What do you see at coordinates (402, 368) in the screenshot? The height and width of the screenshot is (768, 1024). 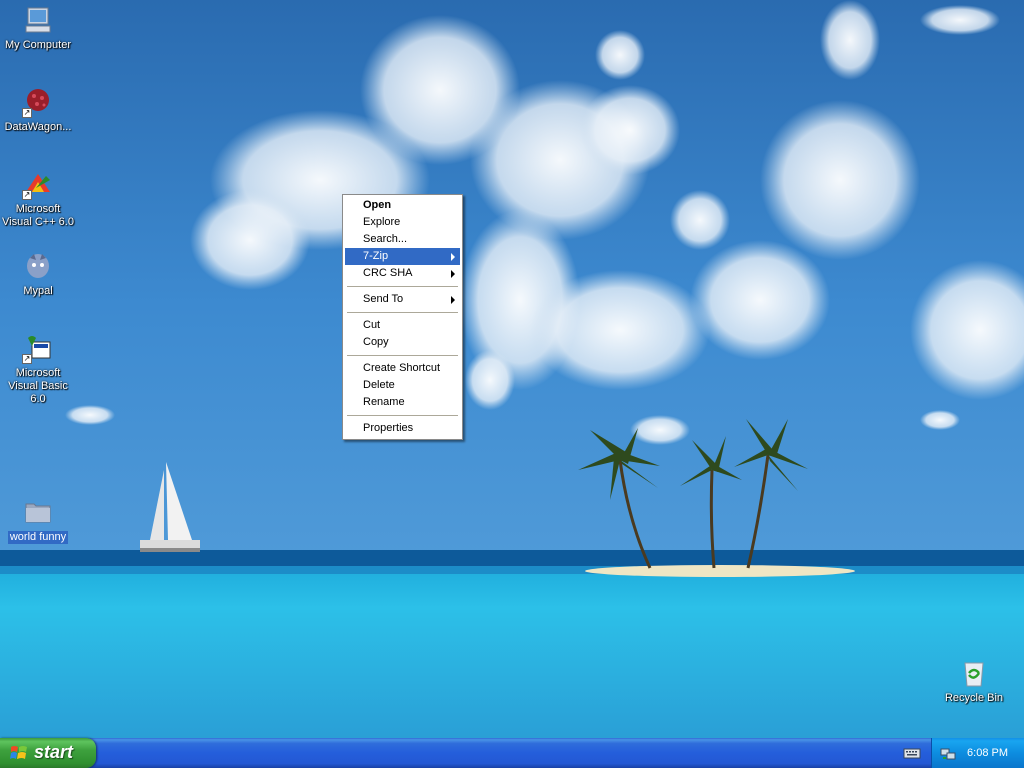 I see `menu-item-create-shortcut: Create Shortcut` at bounding box center [402, 368].